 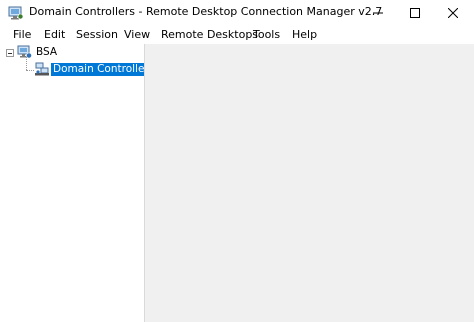 I want to click on tree-node-label-selected: Domain Controllers, so click(x=104, y=69).